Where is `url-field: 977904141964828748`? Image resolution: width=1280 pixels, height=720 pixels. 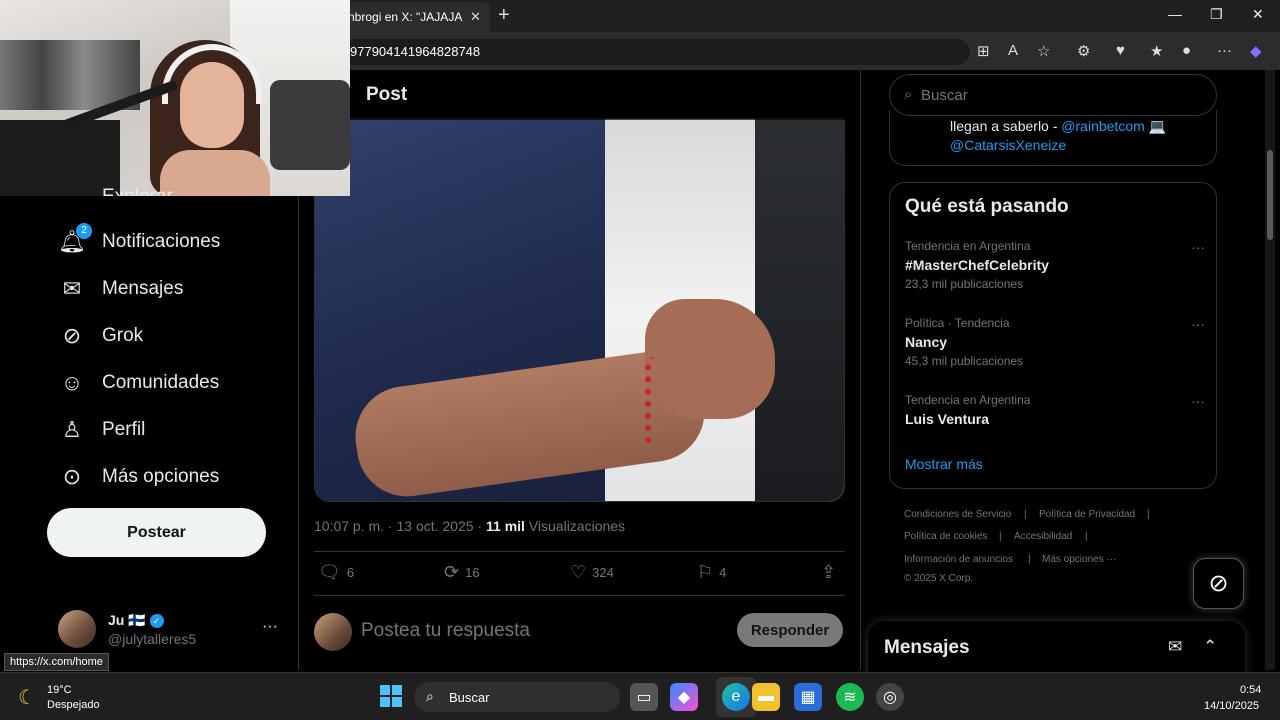
url-field: 977904141964828748 is located at coordinates (655, 52).